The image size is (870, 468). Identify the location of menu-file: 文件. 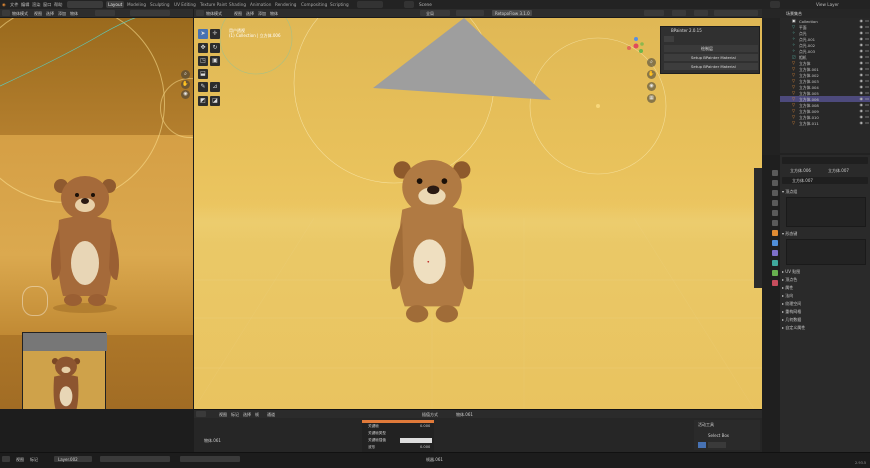
(14, 5).